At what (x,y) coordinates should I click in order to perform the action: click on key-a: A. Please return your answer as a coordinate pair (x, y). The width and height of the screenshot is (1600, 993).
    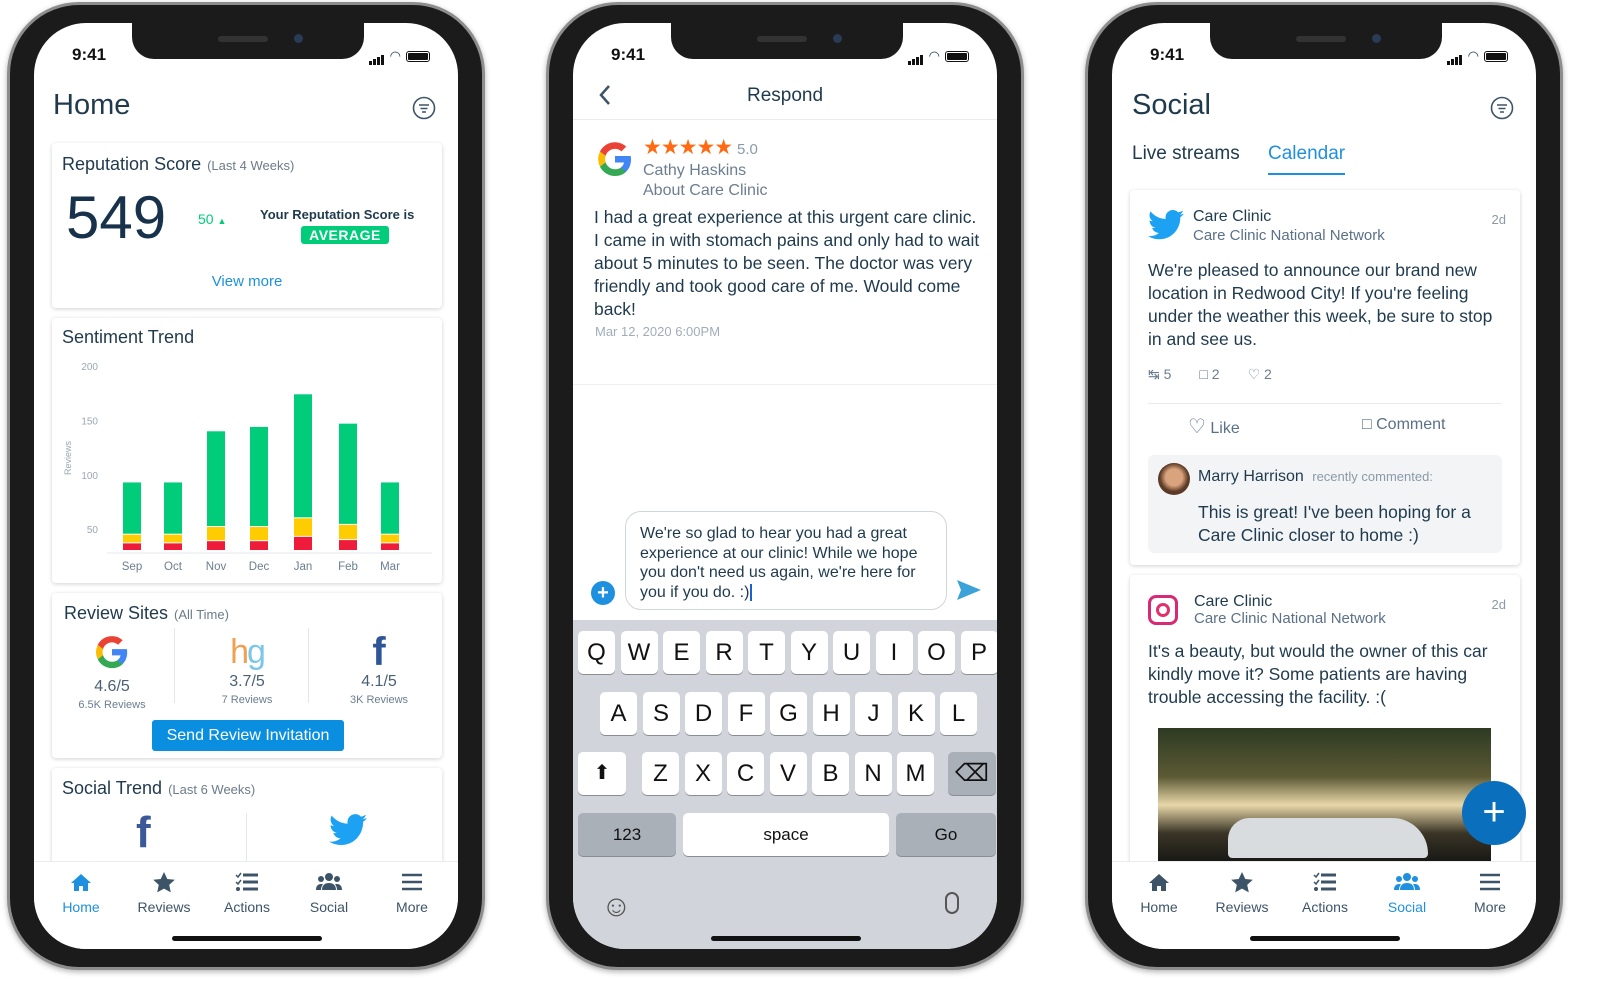
    Looking at the image, I should click on (618, 713).